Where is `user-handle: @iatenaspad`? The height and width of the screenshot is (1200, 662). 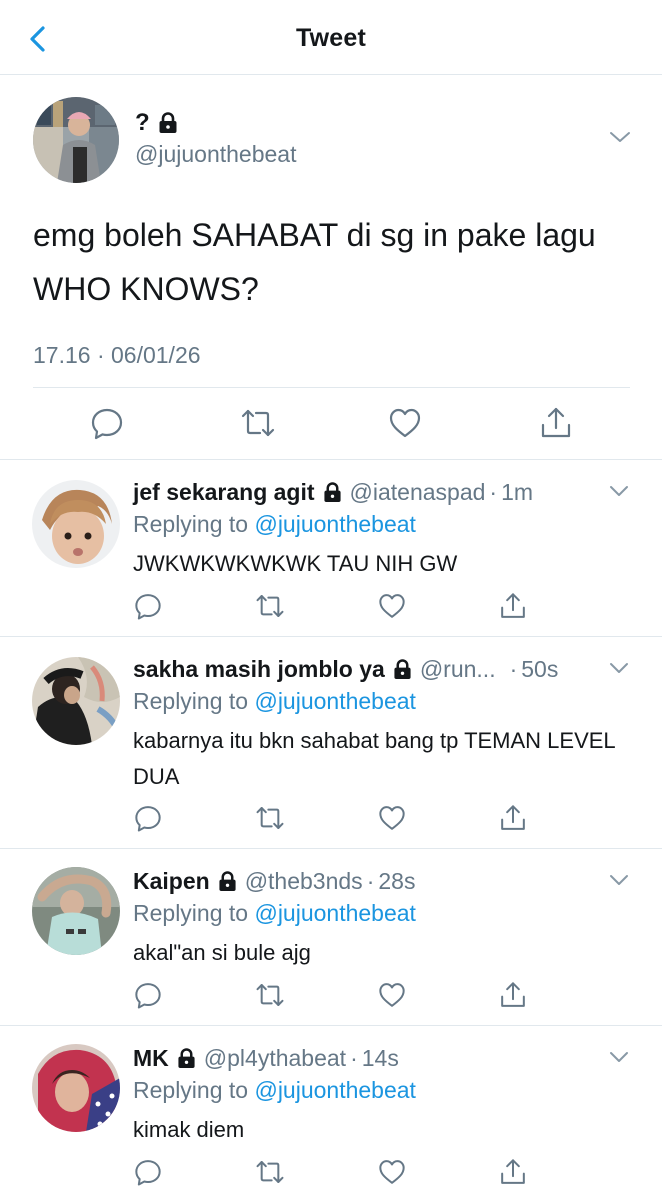 user-handle: @iatenaspad is located at coordinates (418, 492).